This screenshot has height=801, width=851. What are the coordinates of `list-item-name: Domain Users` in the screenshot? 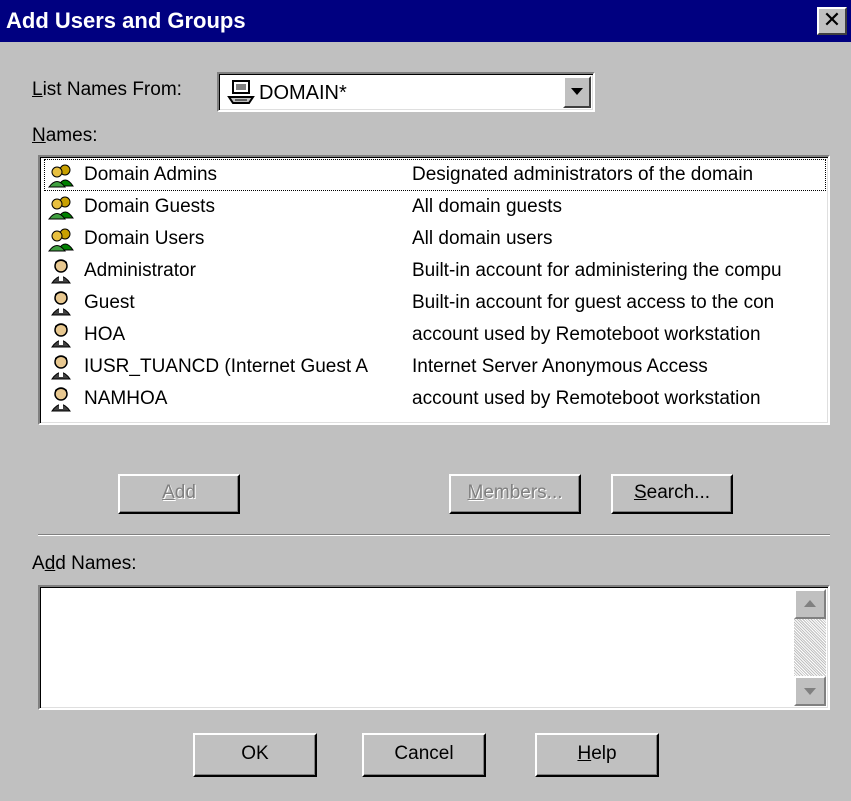 It's located at (144, 238).